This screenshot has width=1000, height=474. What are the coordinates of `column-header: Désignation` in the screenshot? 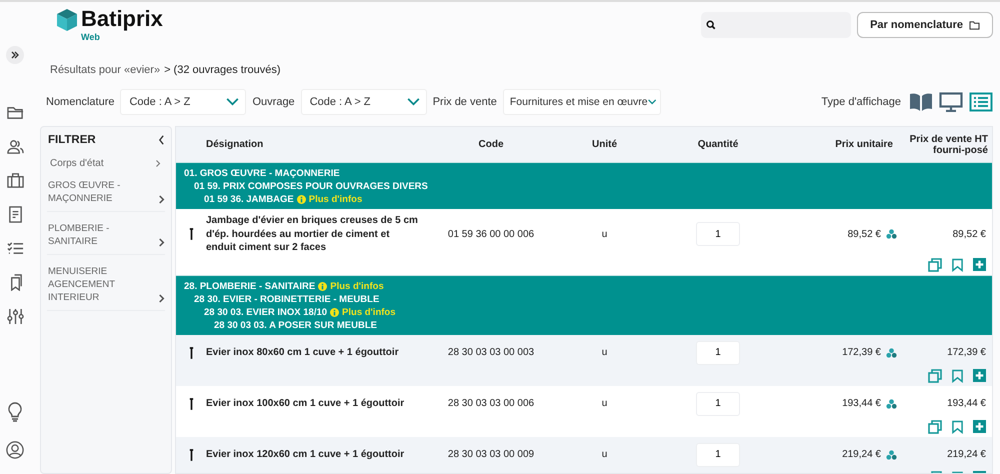 It's located at (235, 144).